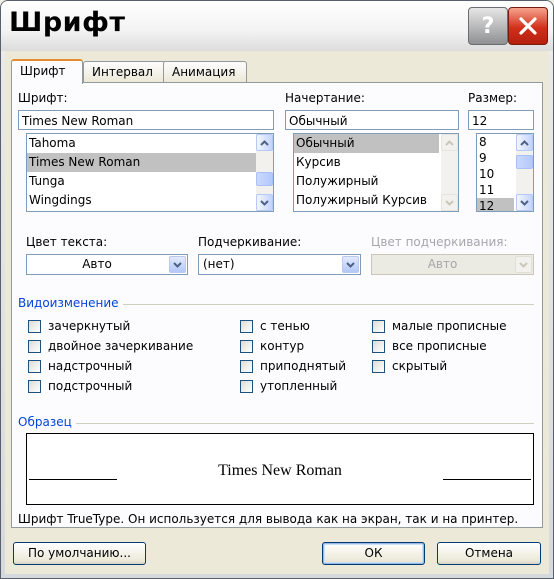  I want to click on font-list-scrollbar, so click(264, 172).